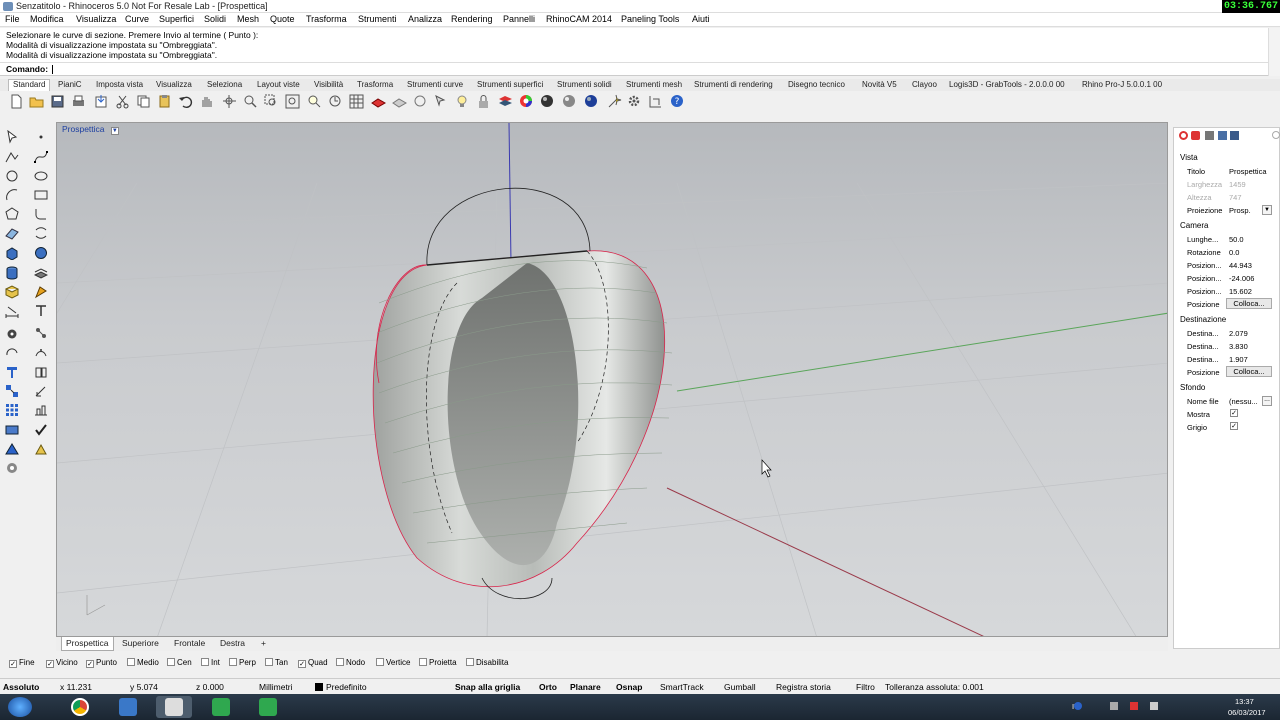 The image size is (1280, 720). Describe the element at coordinates (378, 101) in the screenshot. I see `cplane-icon` at that location.